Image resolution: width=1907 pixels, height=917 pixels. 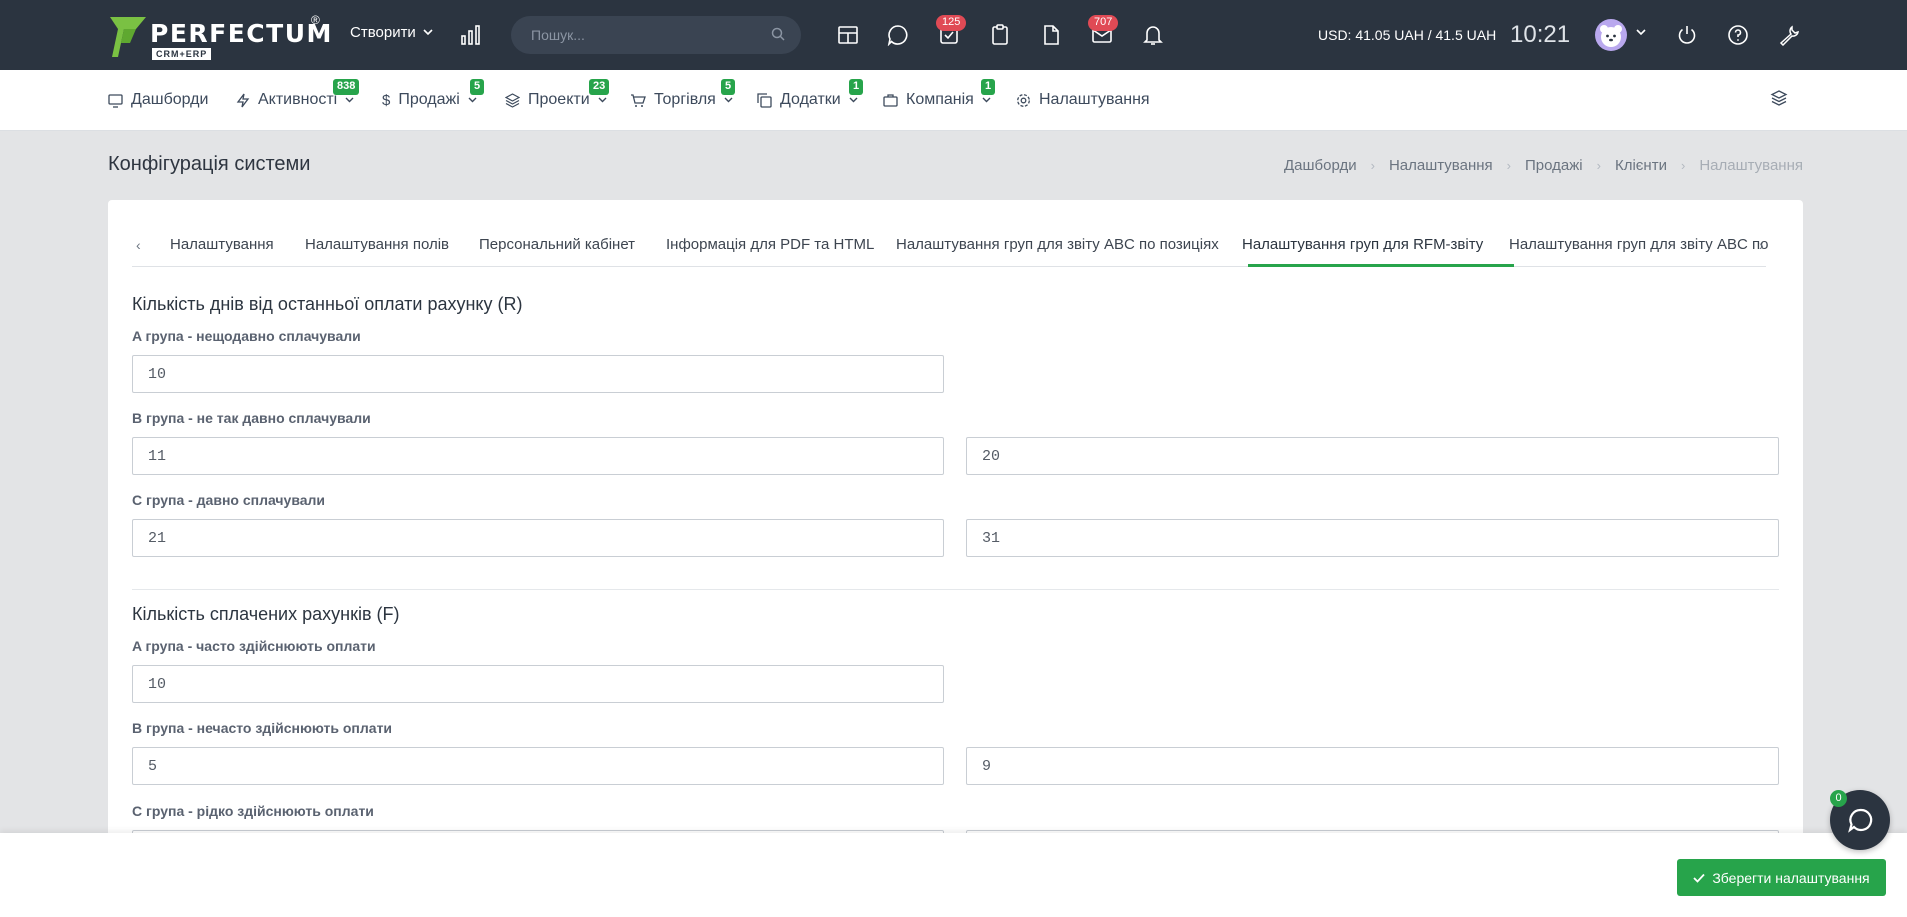 What do you see at coordinates (251, 418) in the screenshot?
I see `r-b-label: B група - не так давно сплачували` at bounding box center [251, 418].